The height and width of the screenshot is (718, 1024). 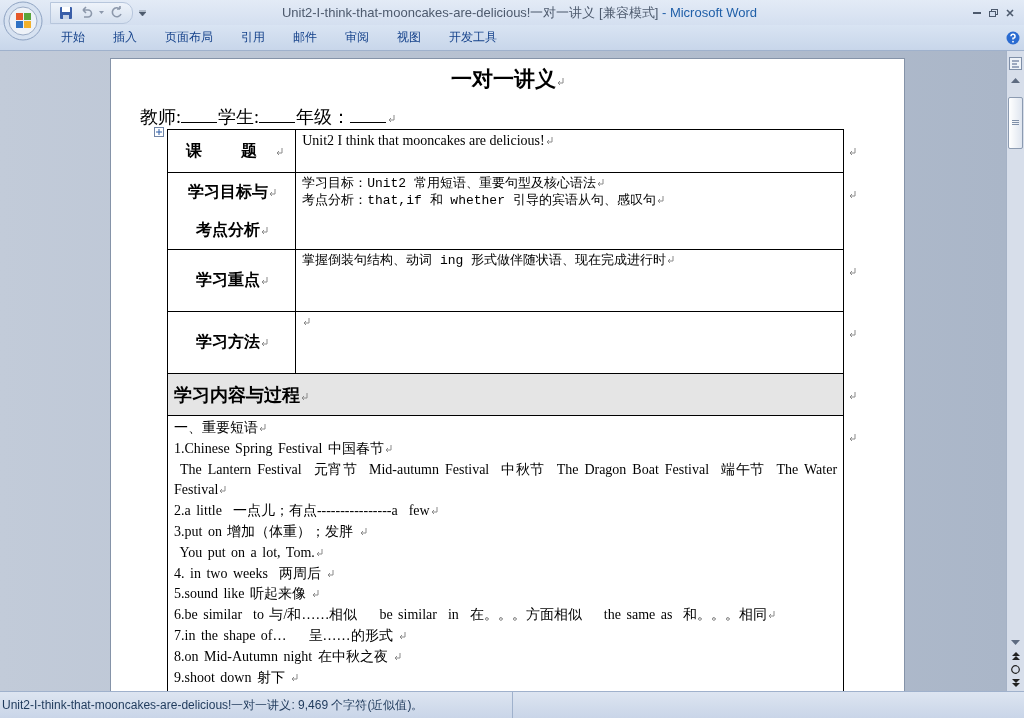 What do you see at coordinates (506, 615) in the screenshot?
I see `body-line: 6.be similar to 与/和……相似 be similar in 在。。。方面相似 the same as 和。。。相同` at bounding box center [506, 615].